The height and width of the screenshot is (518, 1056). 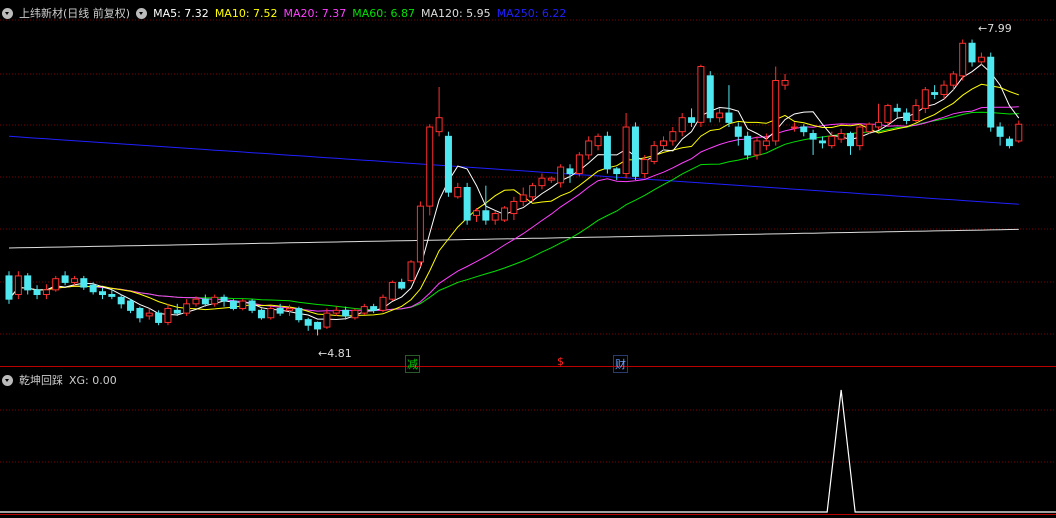 I want to click on pane-bottom-edge, so click(x=528, y=514).